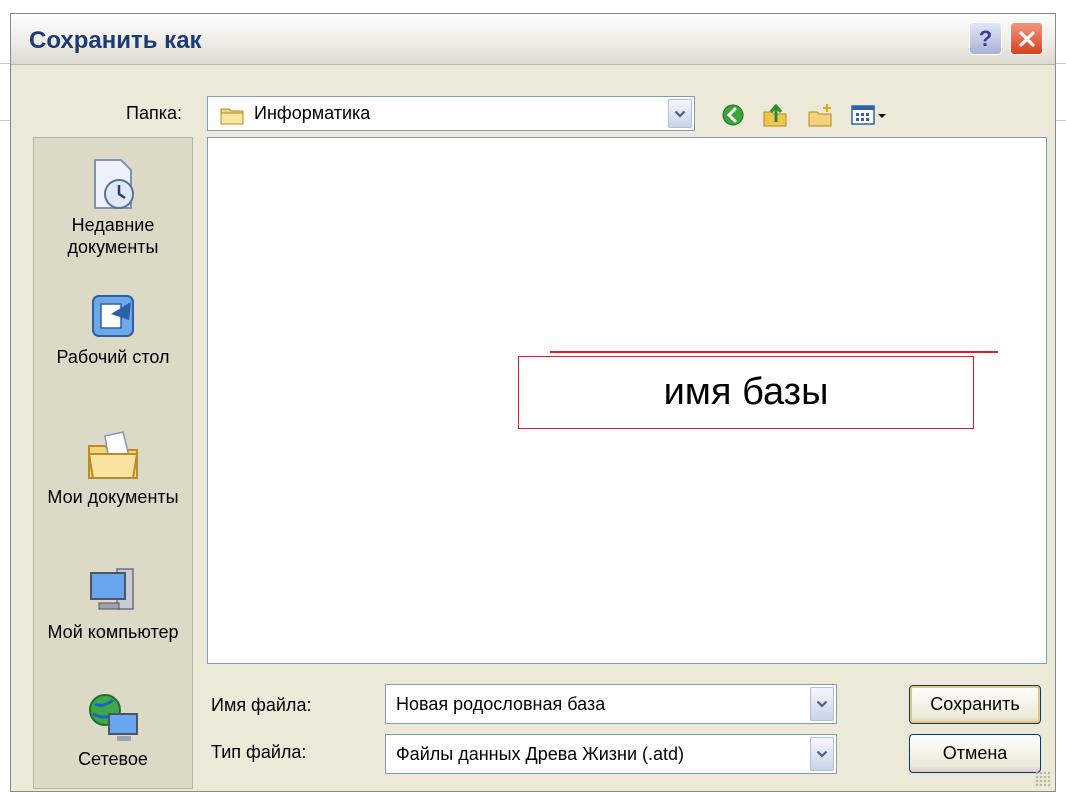 This screenshot has height=792, width=1066. I want to click on dialog-title: Сохранить как, so click(115, 40).